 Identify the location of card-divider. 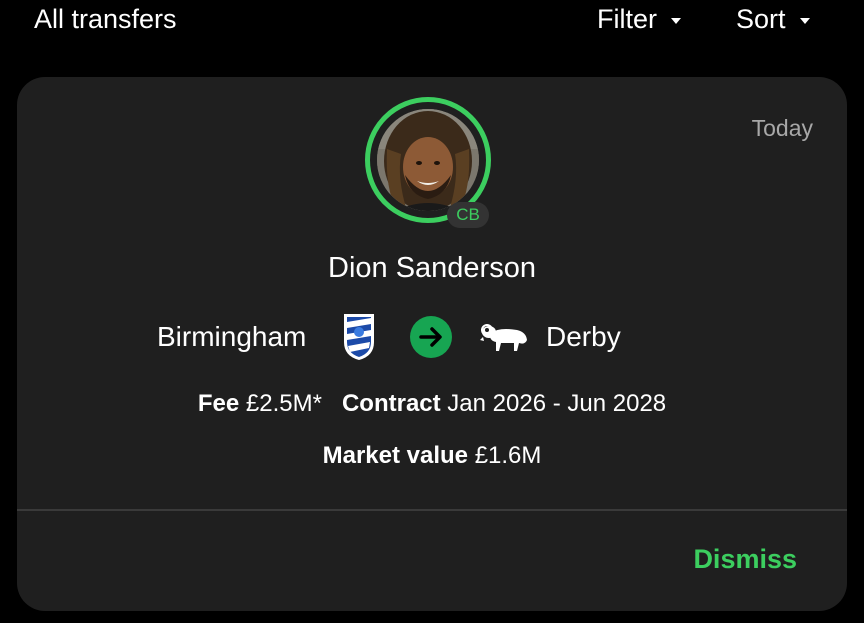
(432, 510).